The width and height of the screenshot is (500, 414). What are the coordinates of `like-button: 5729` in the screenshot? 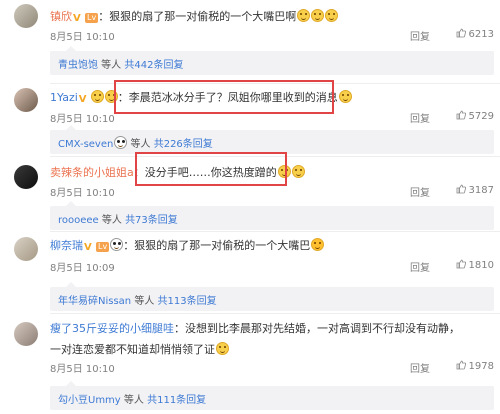 It's located at (475, 116).